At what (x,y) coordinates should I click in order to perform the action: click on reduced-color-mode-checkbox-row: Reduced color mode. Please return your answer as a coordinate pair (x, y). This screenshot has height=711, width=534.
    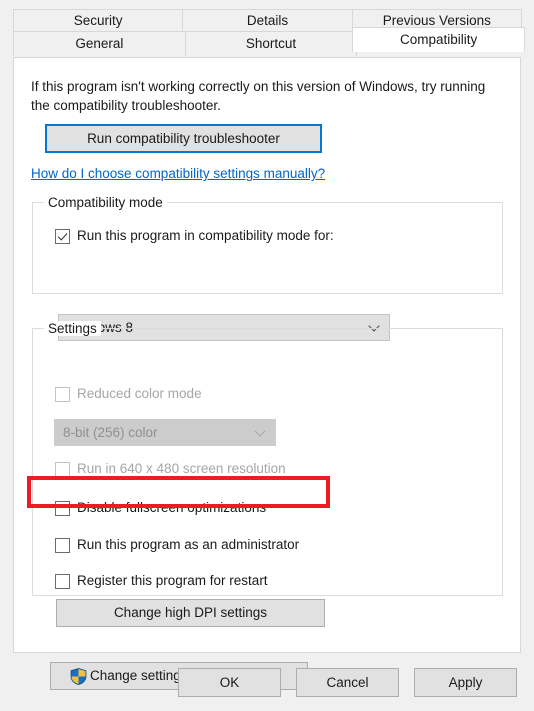
    Looking at the image, I should click on (128, 394).